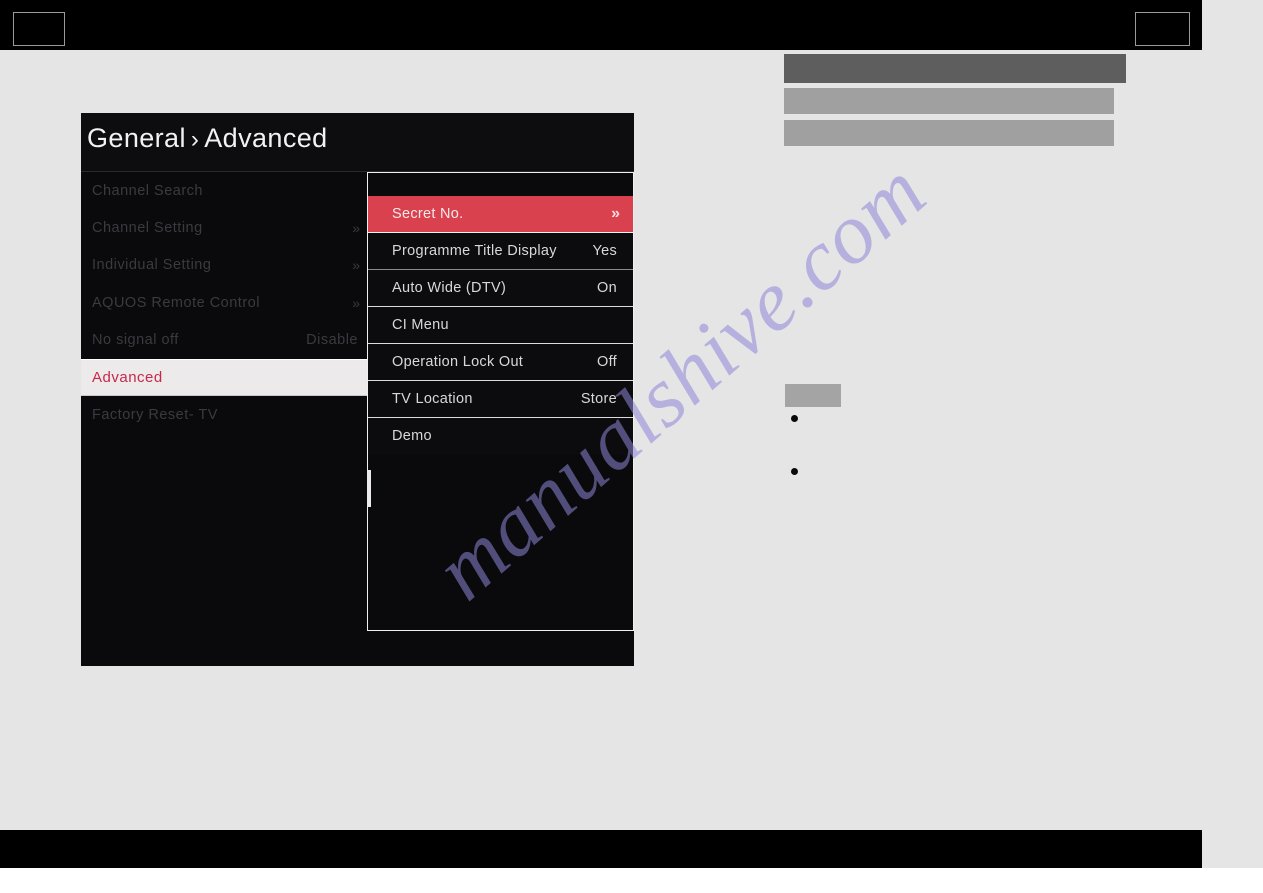 This screenshot has width=1263, height=893. Describe the element at coordinates (226, 340) in the screenshot. I see `sidebar-item-no-signal-off: No signal off Disable` at that location.